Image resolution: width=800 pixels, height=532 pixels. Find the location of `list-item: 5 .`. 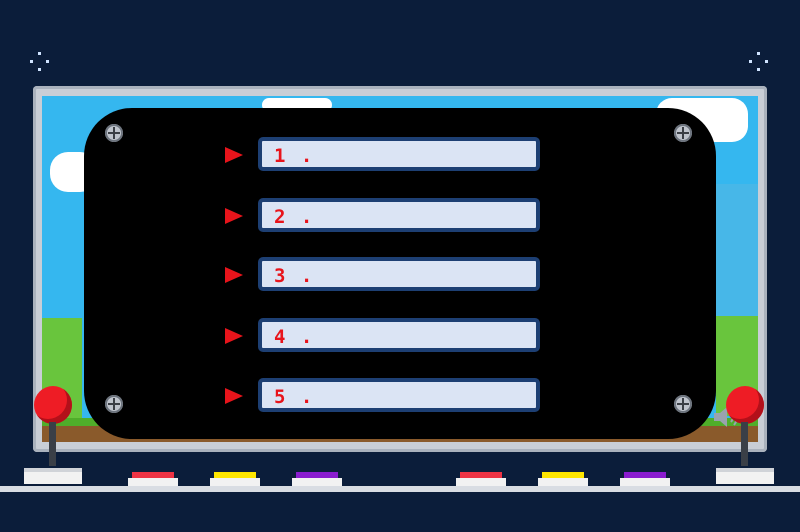

list-item: 5 . is located at coordinates (400, 396).